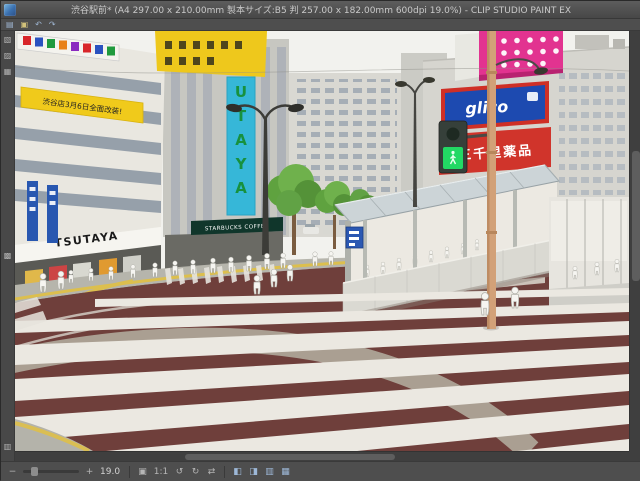 This screenshot has height=481, width=640. Describe the element at coordinates (241, 92) in the screenshot. I see `svg-text: U` at that location.